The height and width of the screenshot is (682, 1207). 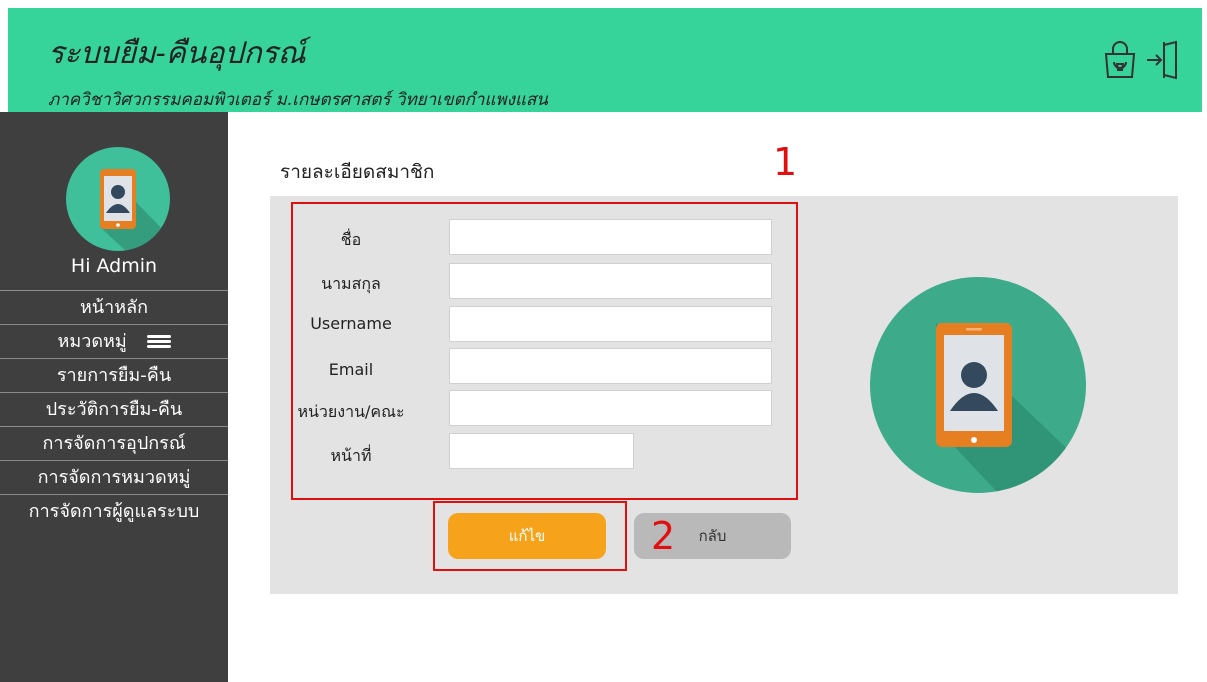 I want to click on nav-borrow-return-list: รายการยืม-คืน, so click(x=114, y=375).